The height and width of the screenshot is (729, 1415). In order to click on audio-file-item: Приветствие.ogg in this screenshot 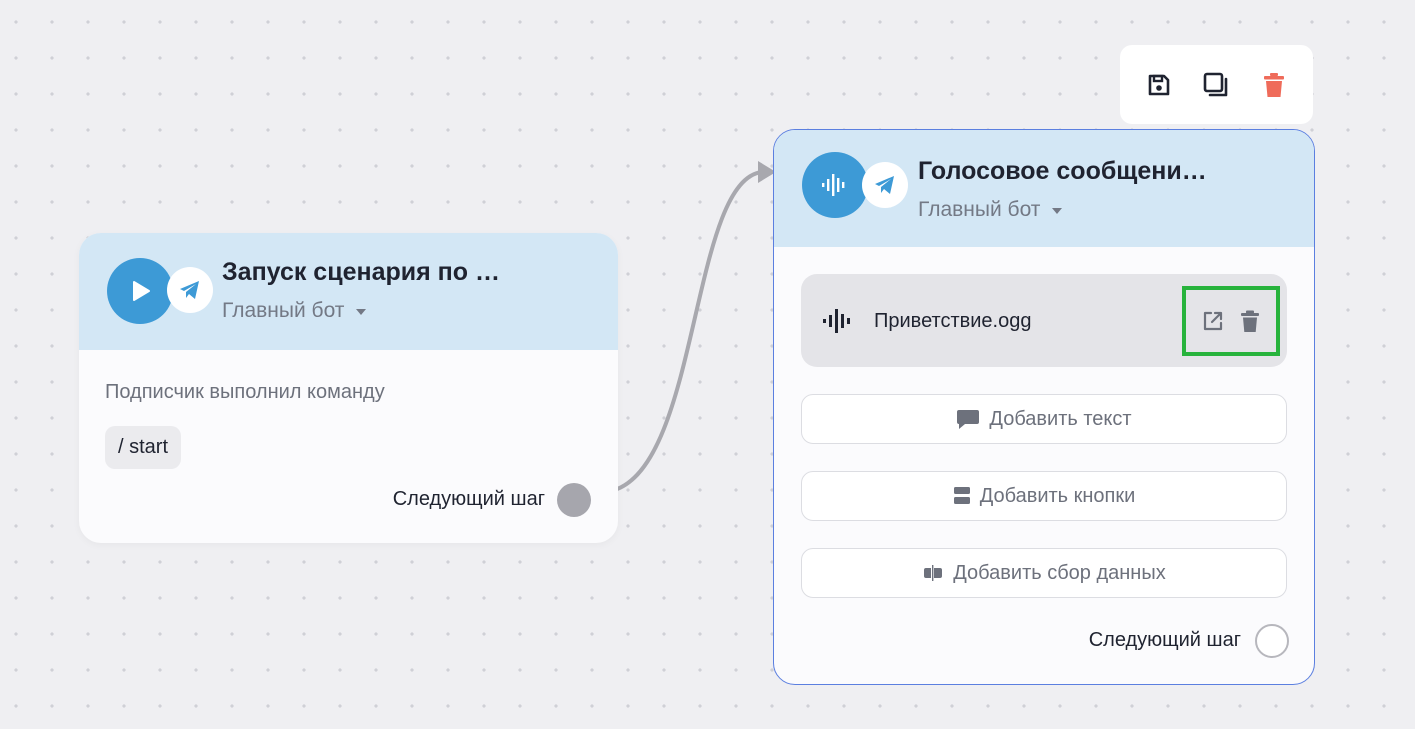, I will do `click(1044, 320)`.